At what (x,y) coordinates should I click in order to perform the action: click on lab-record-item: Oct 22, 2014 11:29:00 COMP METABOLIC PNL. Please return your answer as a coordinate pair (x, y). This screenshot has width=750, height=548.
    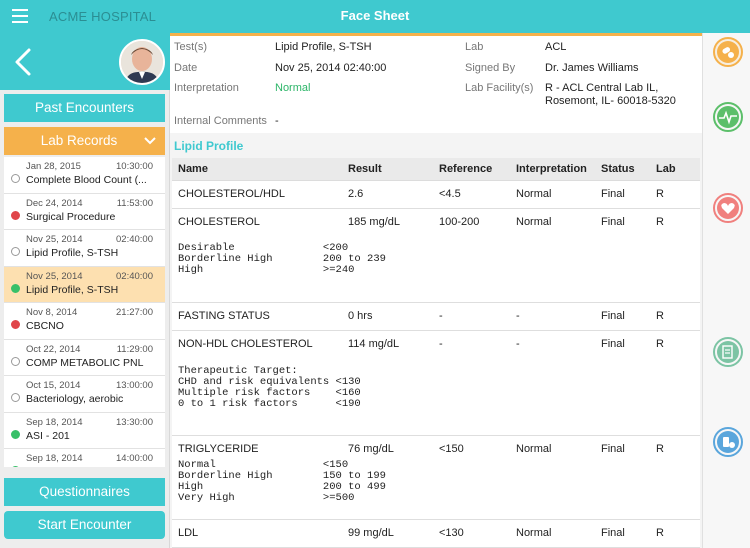
    Looking at the image, I should click on (84, 357).